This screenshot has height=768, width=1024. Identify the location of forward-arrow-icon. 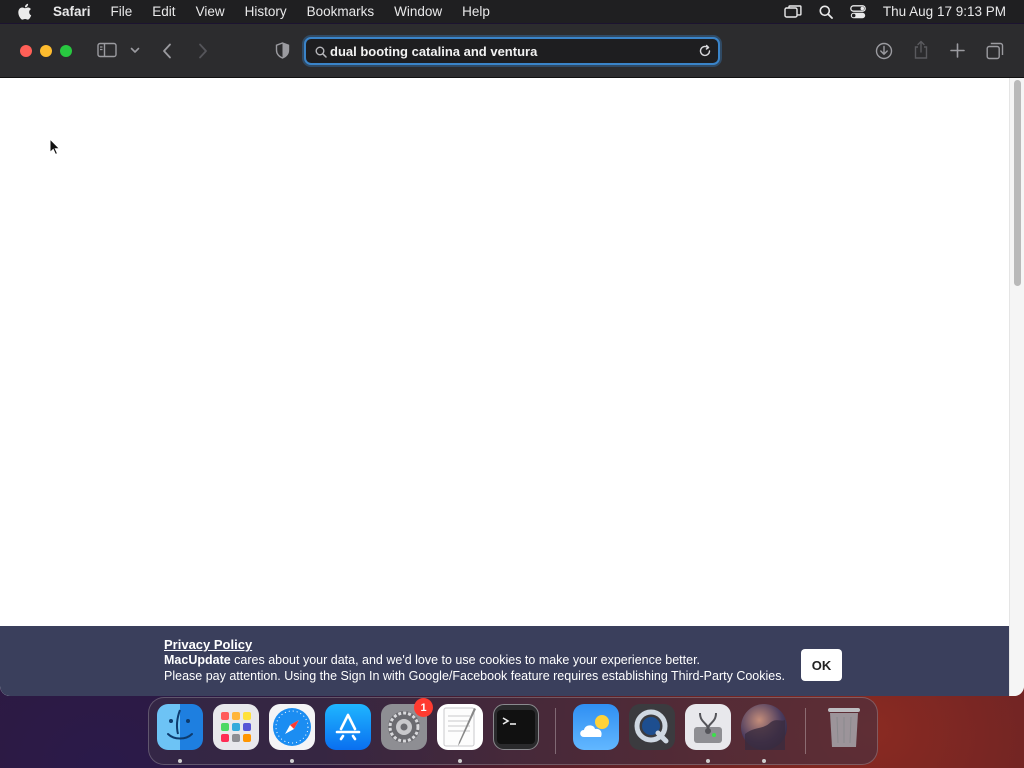
(203, 51).